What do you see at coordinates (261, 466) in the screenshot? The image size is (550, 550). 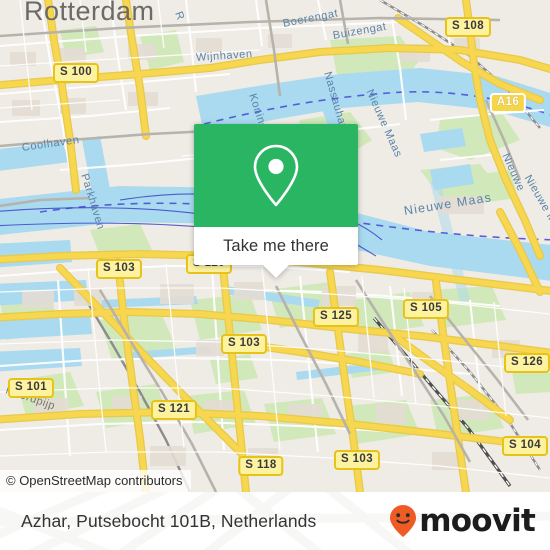 I see `road-shield-s118: S 118` at bounding box center [261, 466].